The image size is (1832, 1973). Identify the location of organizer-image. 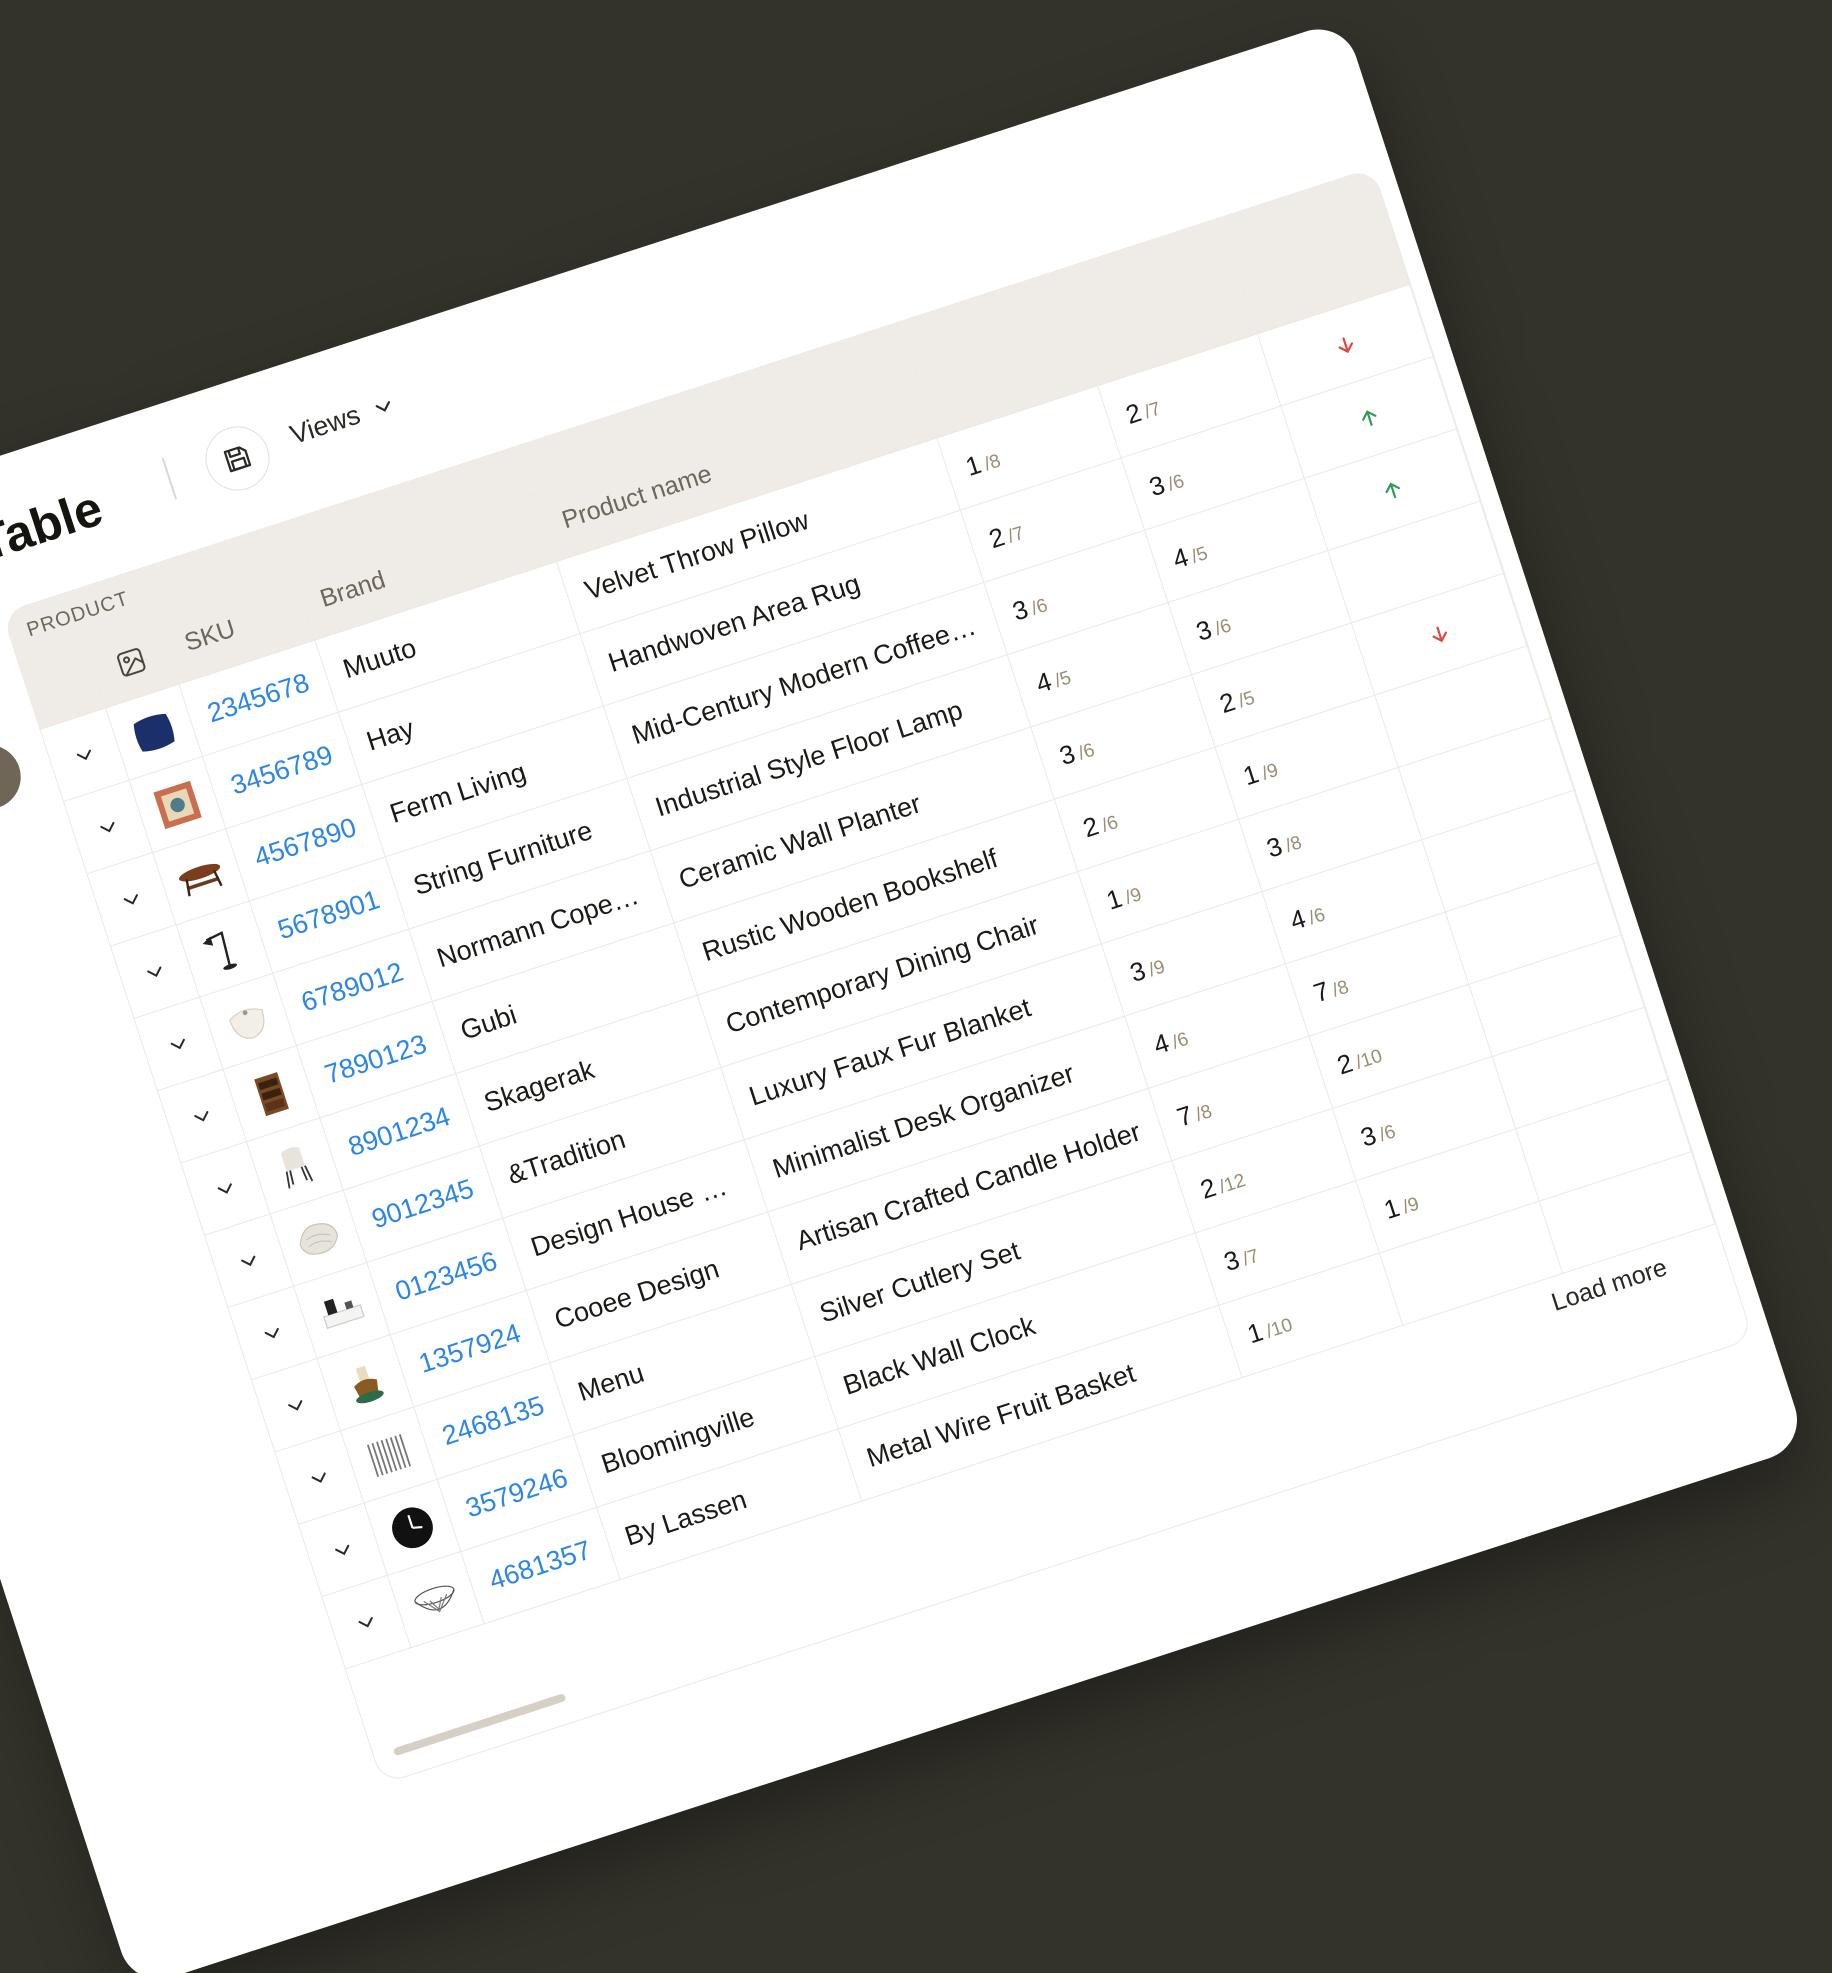
(342, 1310).